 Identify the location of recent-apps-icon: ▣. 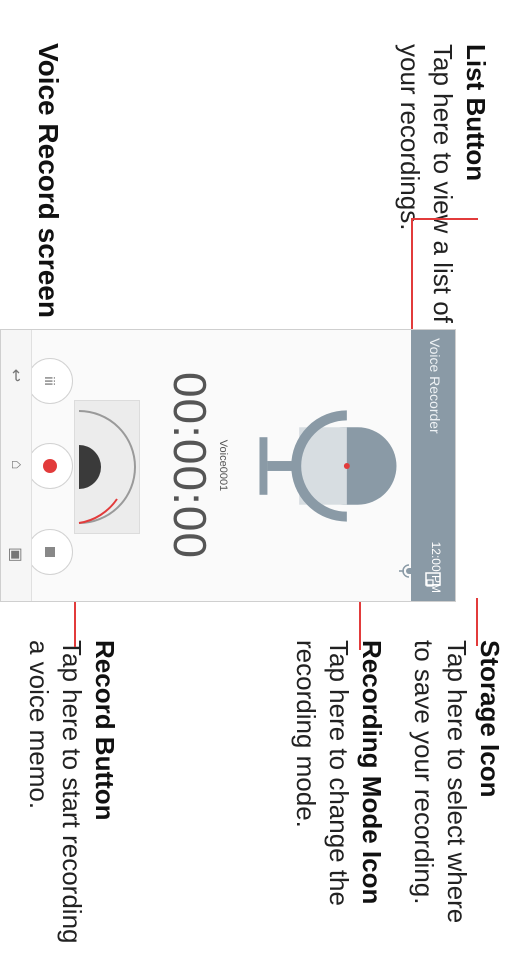
(16, 554).